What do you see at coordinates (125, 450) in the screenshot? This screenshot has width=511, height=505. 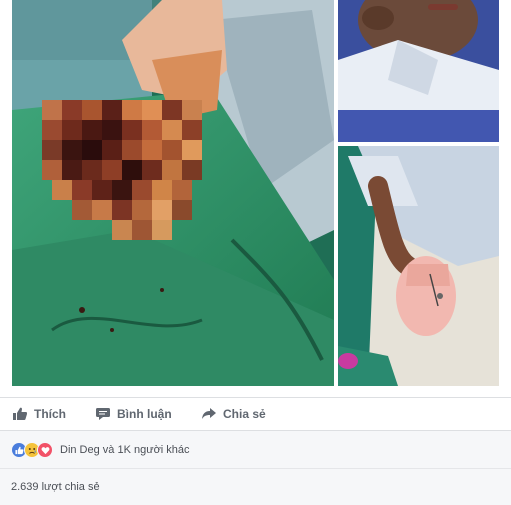 I see `reaction-summary-text: Din Deg và 1K người khác` at bounding box center [125, 450].